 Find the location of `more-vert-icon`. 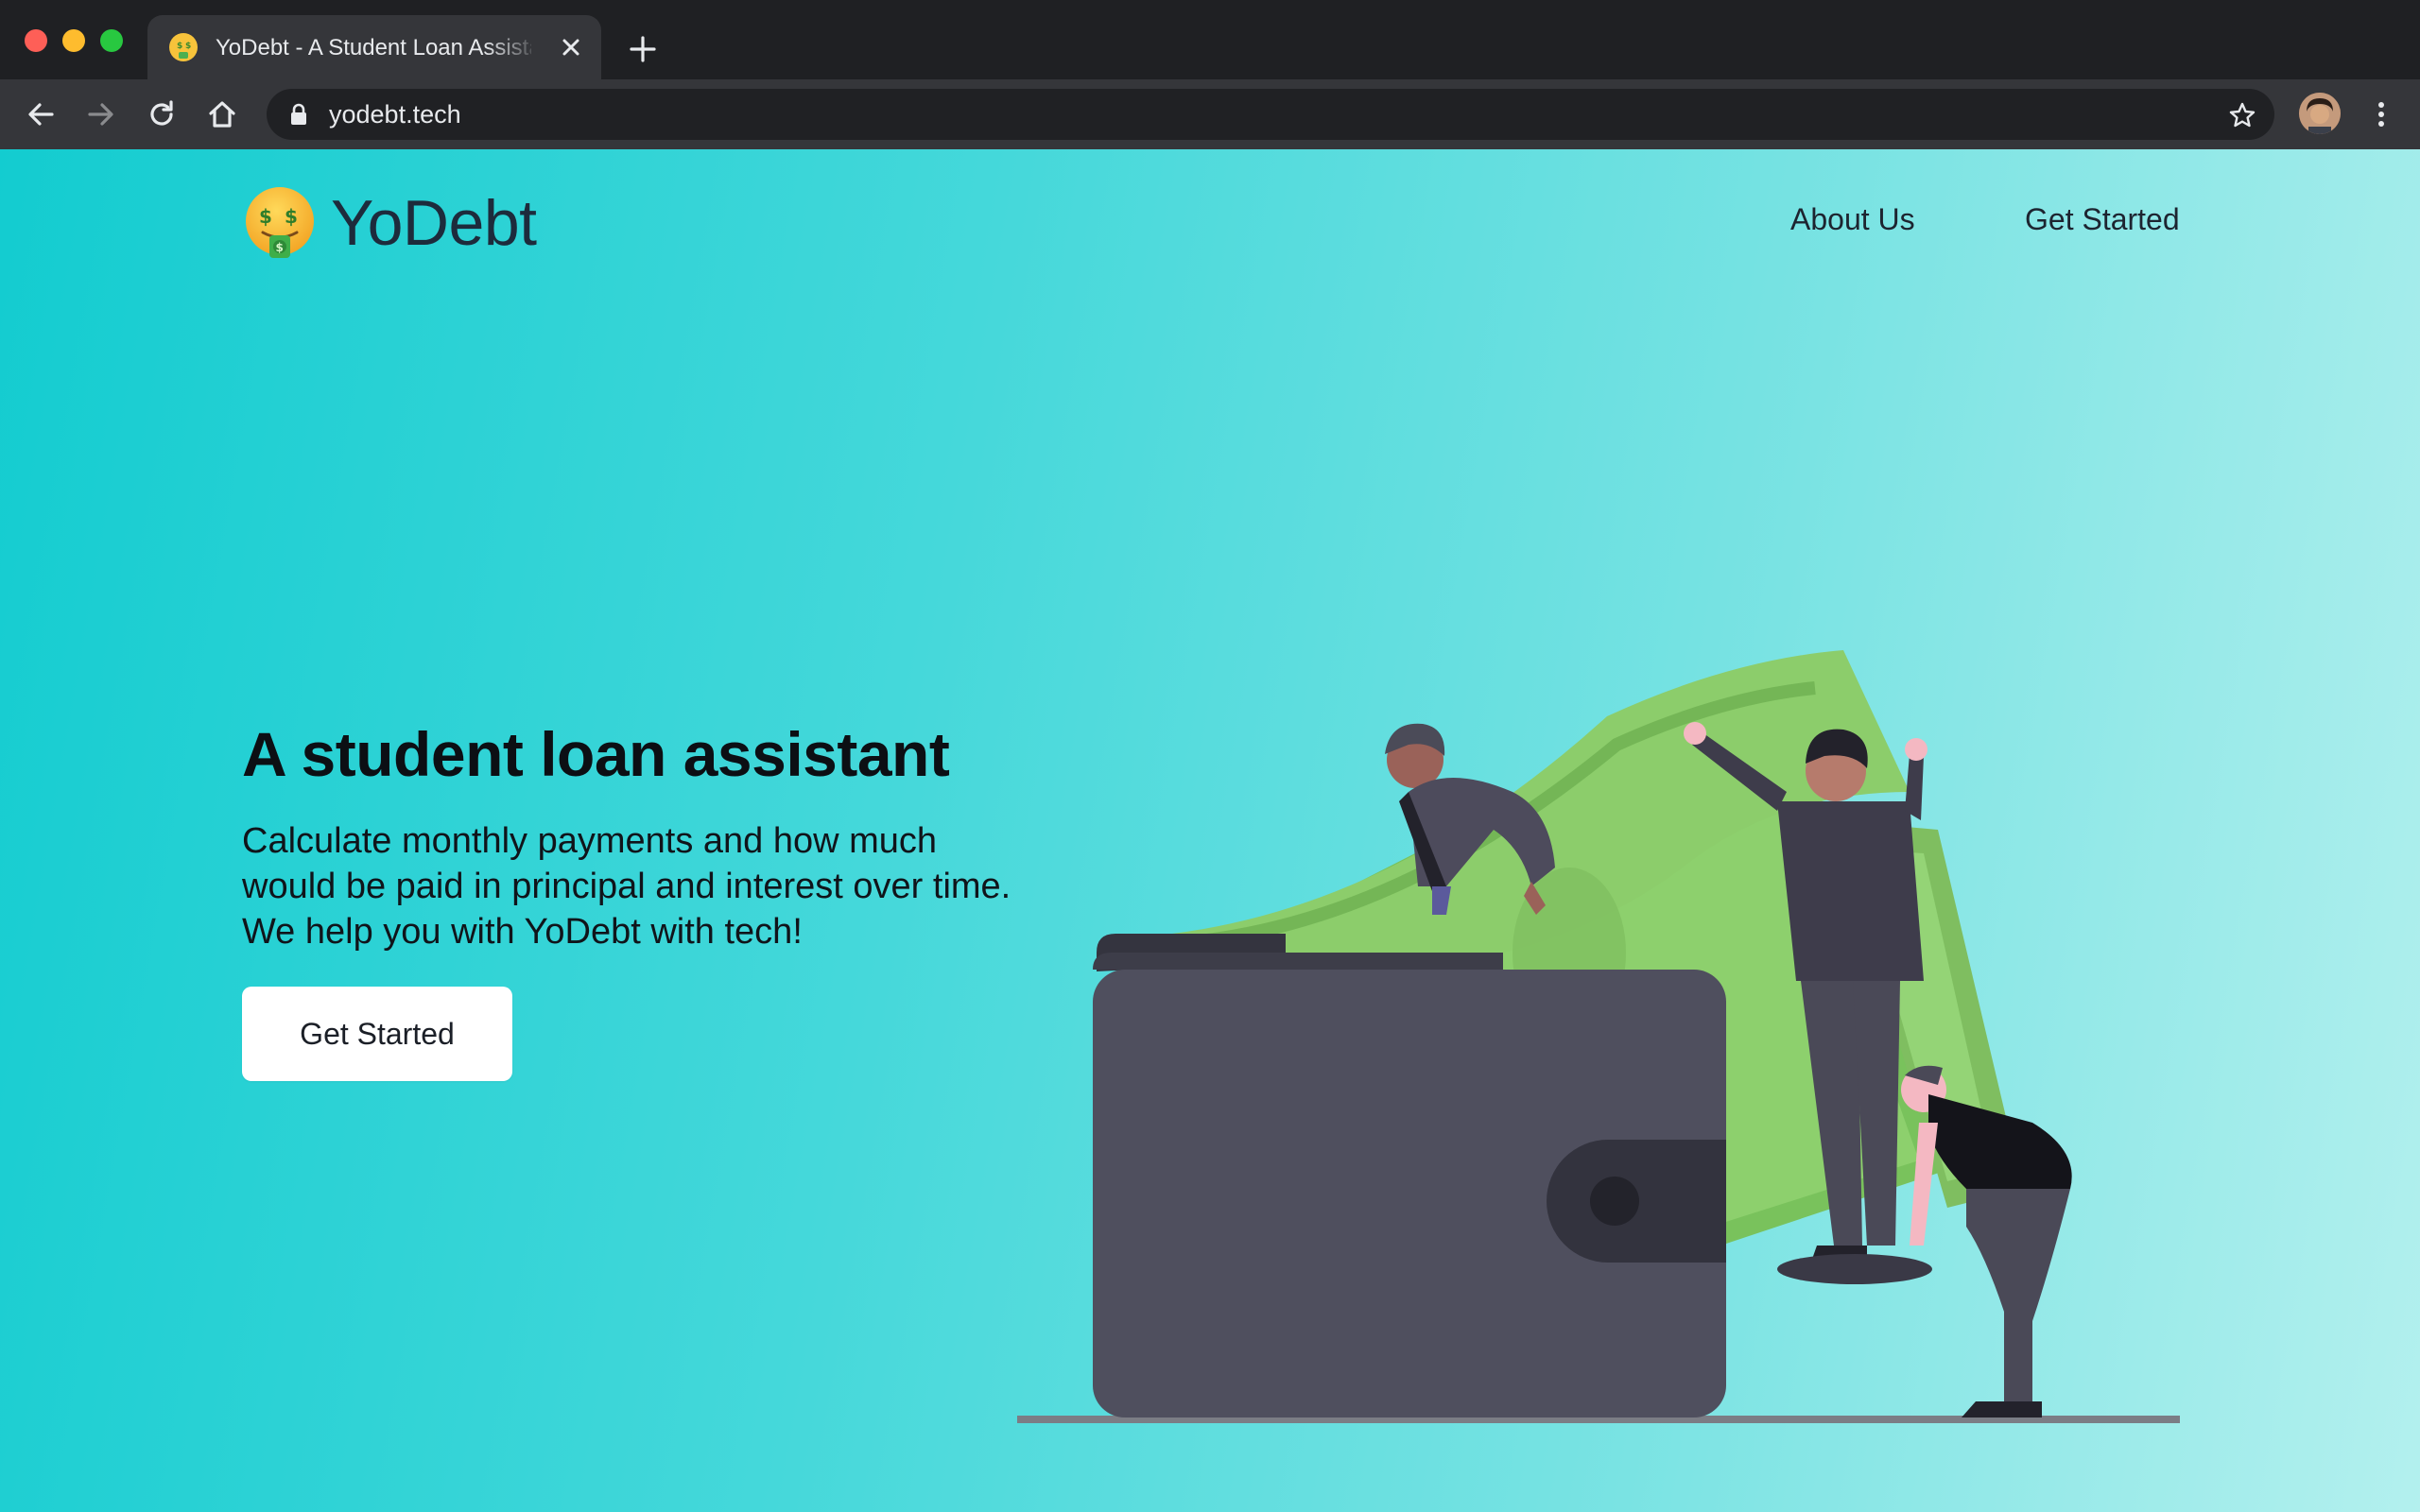

more-vert-icon is located at coordinates (2381, 114).